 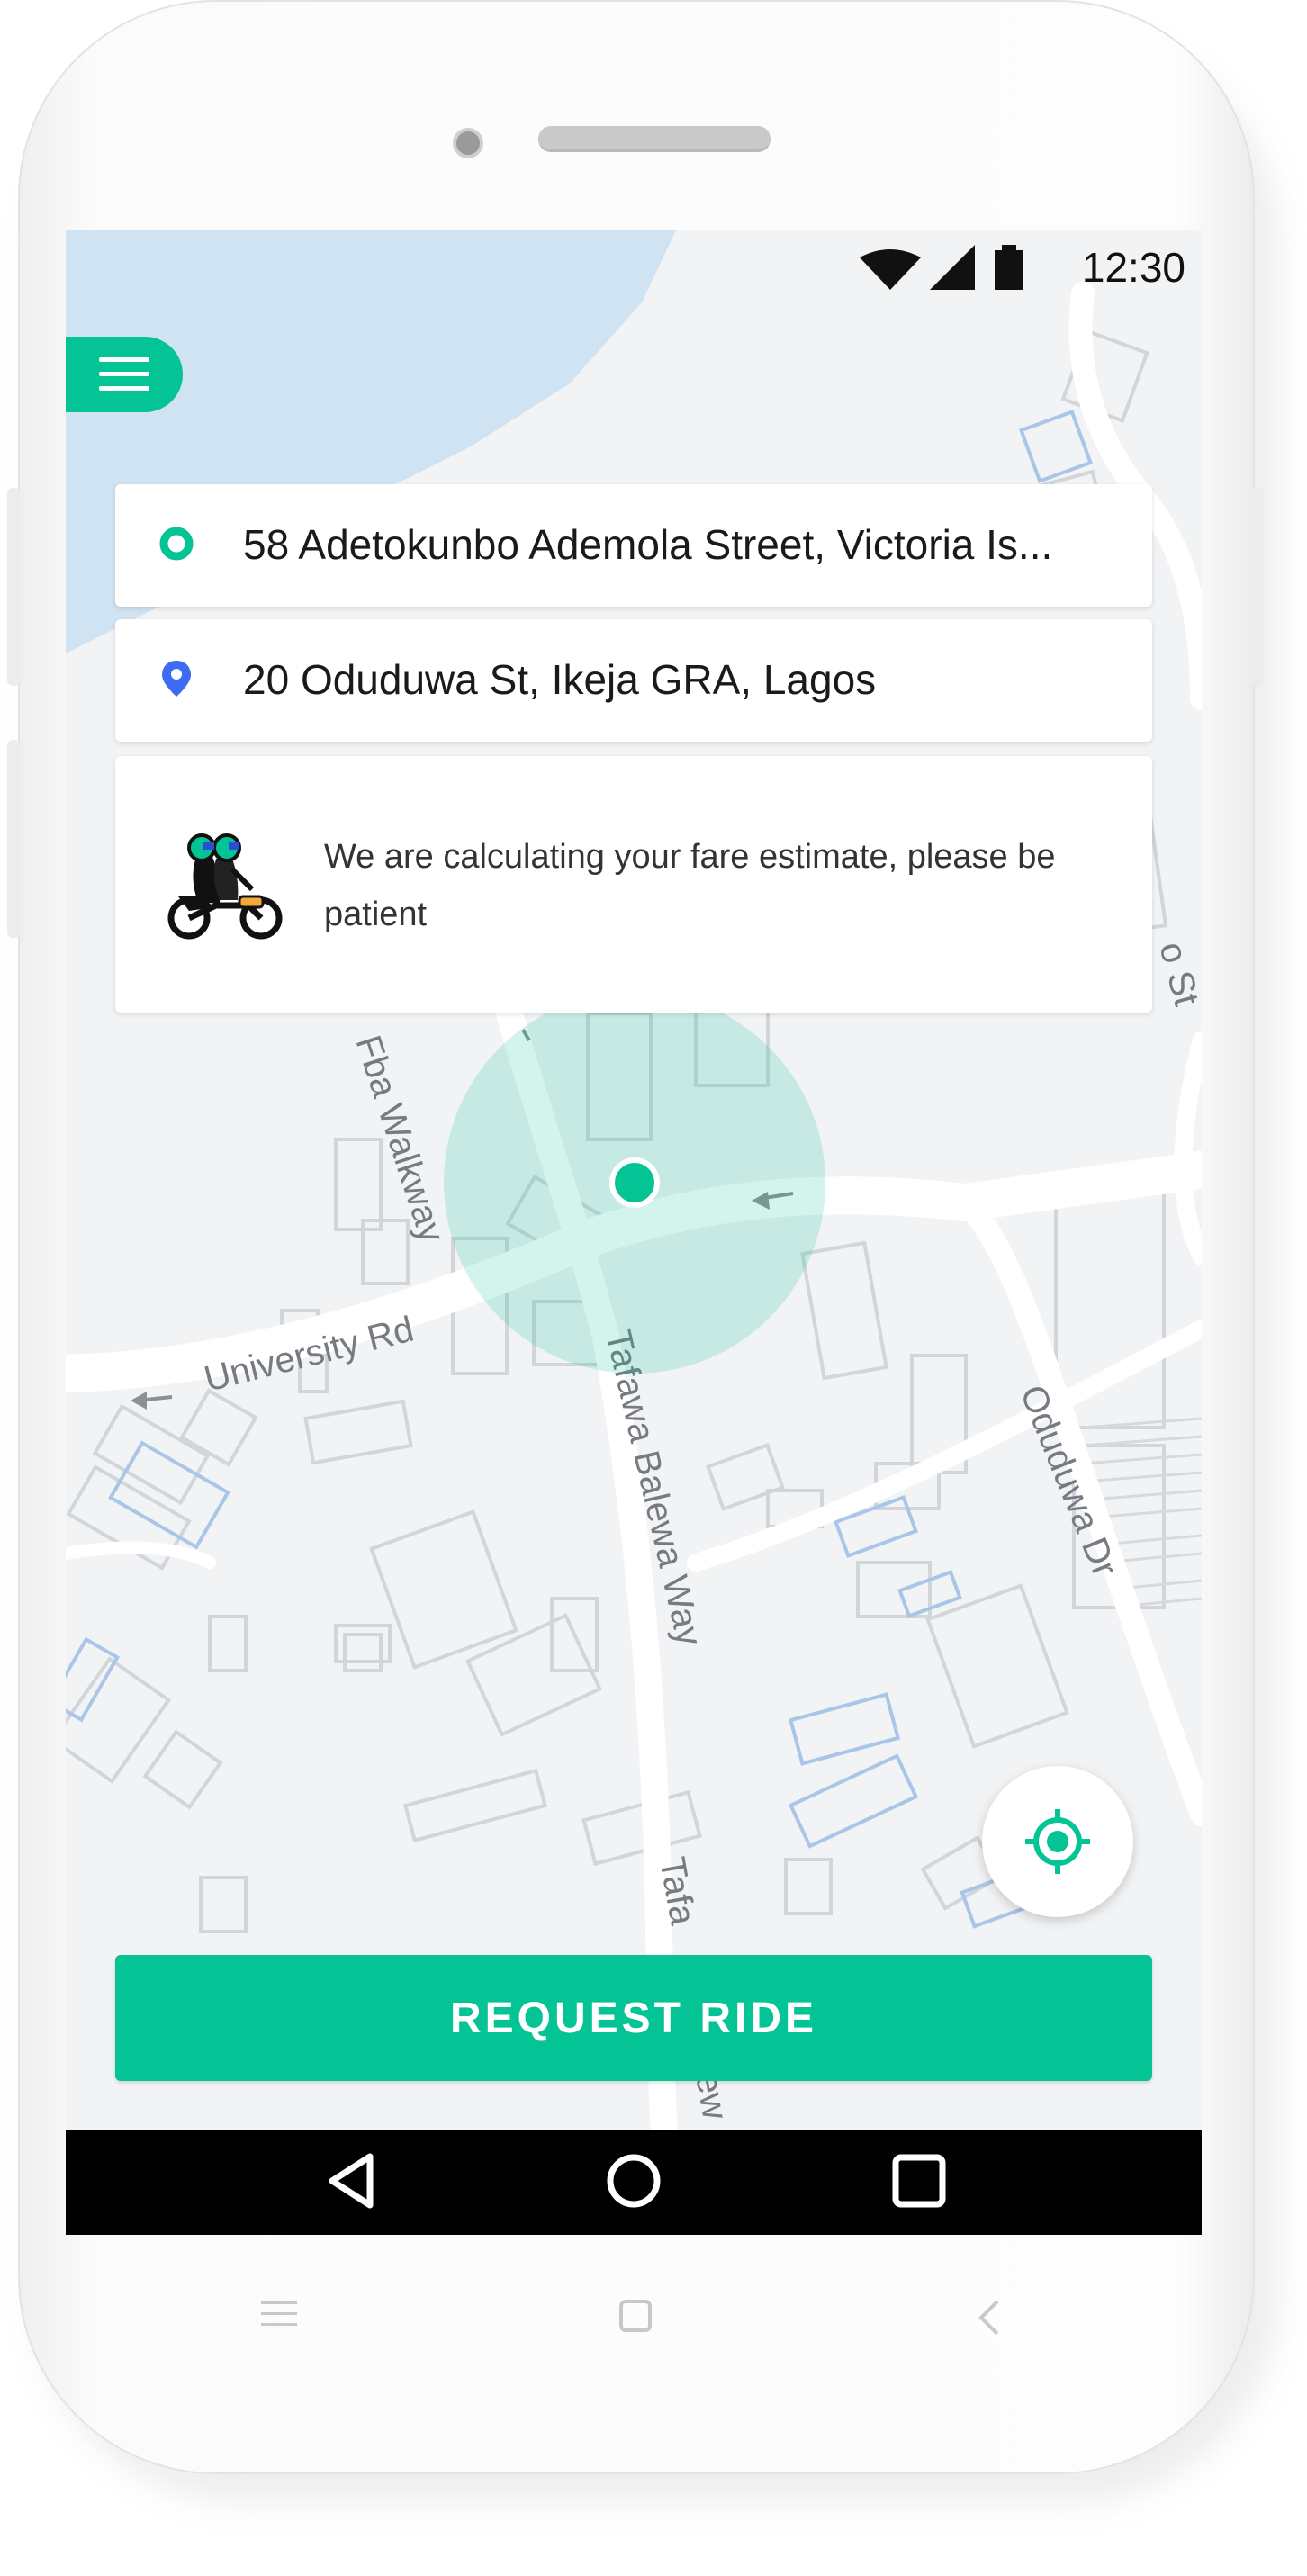 What do you see at coordinates (225, 886) in the screenshot?
I see `motorbike-riders-icon` at bounding box center [225, 886].